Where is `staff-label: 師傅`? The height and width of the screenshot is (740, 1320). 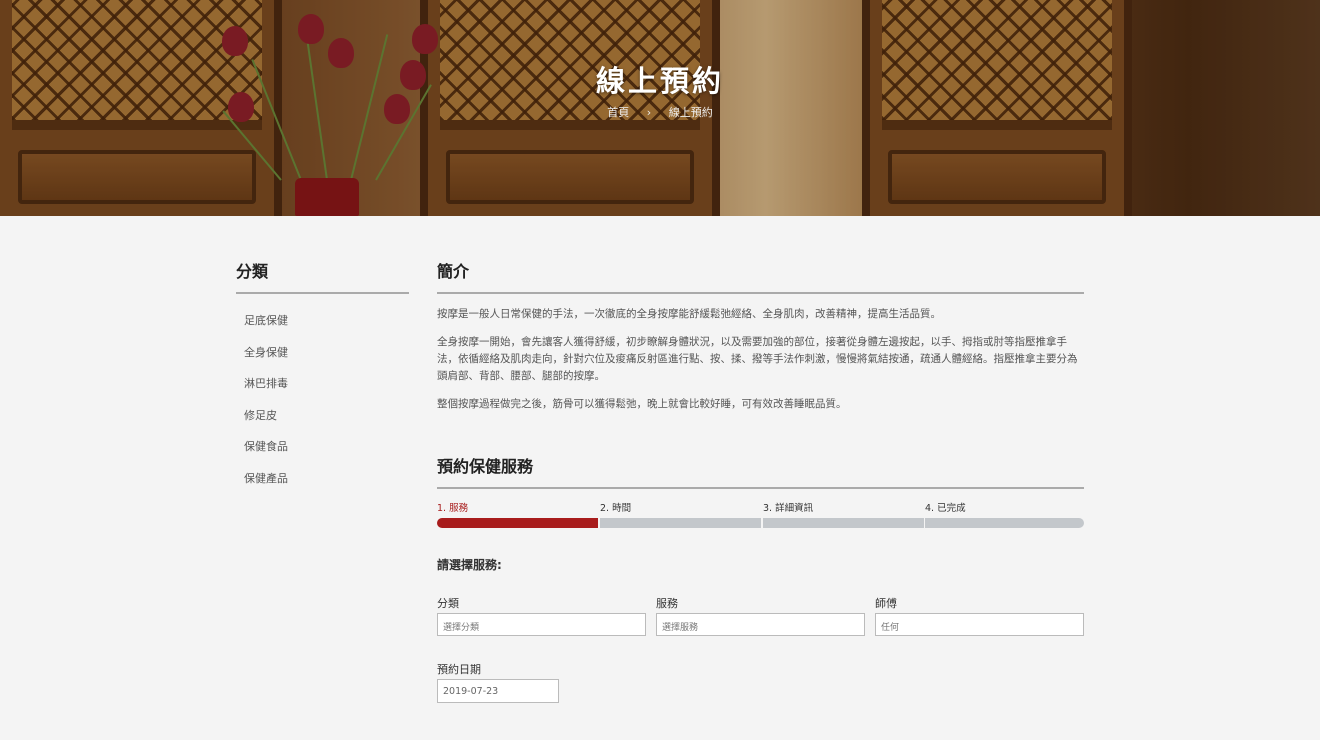
staff-label: 師傅 is located at coordinates (886, 603).